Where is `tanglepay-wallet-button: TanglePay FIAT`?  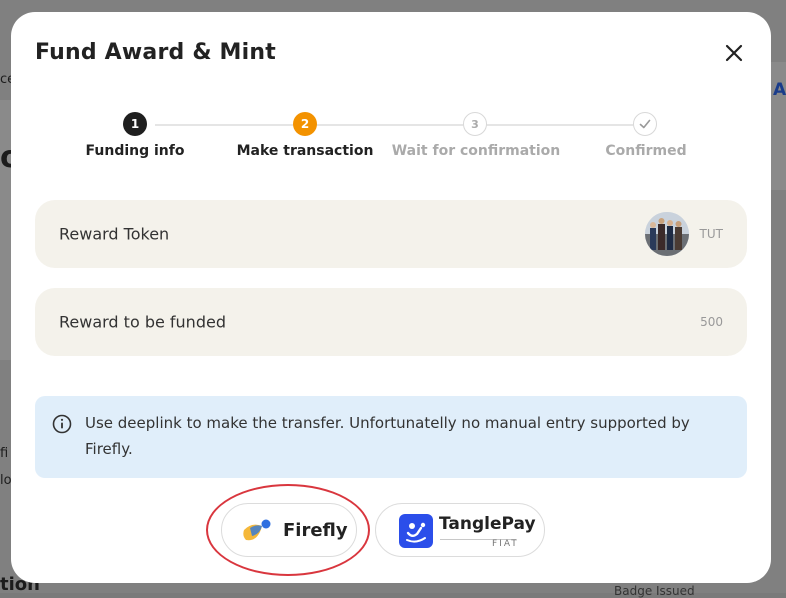 tanglepay-wallet-button: TanglePay FIAT is located at coordinates (460, 530).